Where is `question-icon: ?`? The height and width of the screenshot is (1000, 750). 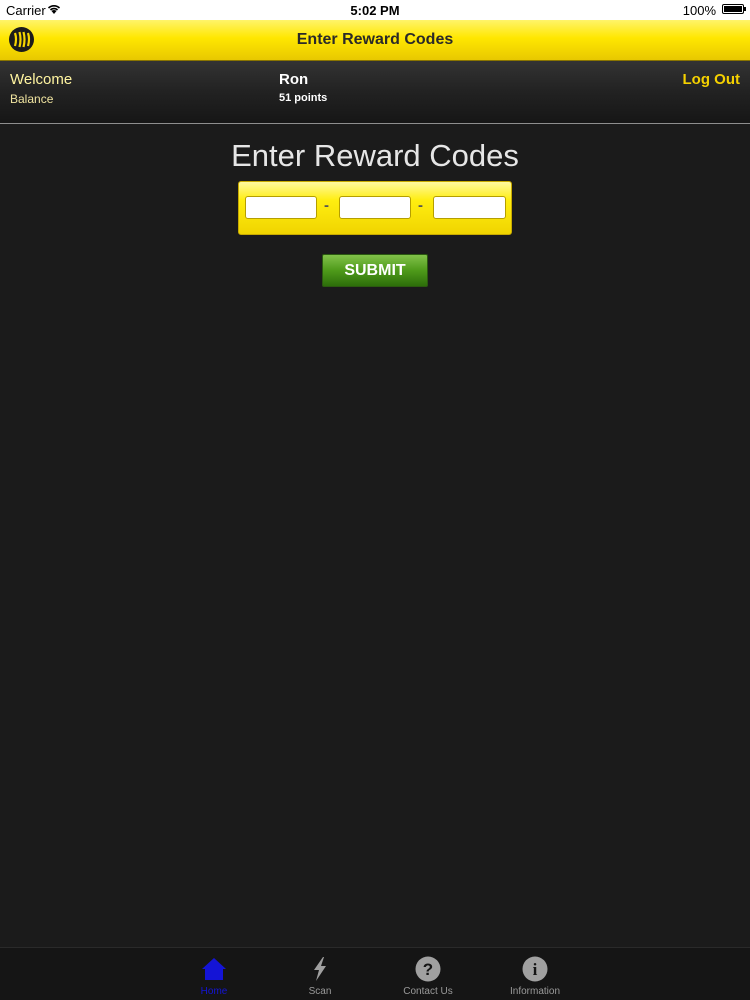 question-icon: ? is located at coordinates (428, 969).